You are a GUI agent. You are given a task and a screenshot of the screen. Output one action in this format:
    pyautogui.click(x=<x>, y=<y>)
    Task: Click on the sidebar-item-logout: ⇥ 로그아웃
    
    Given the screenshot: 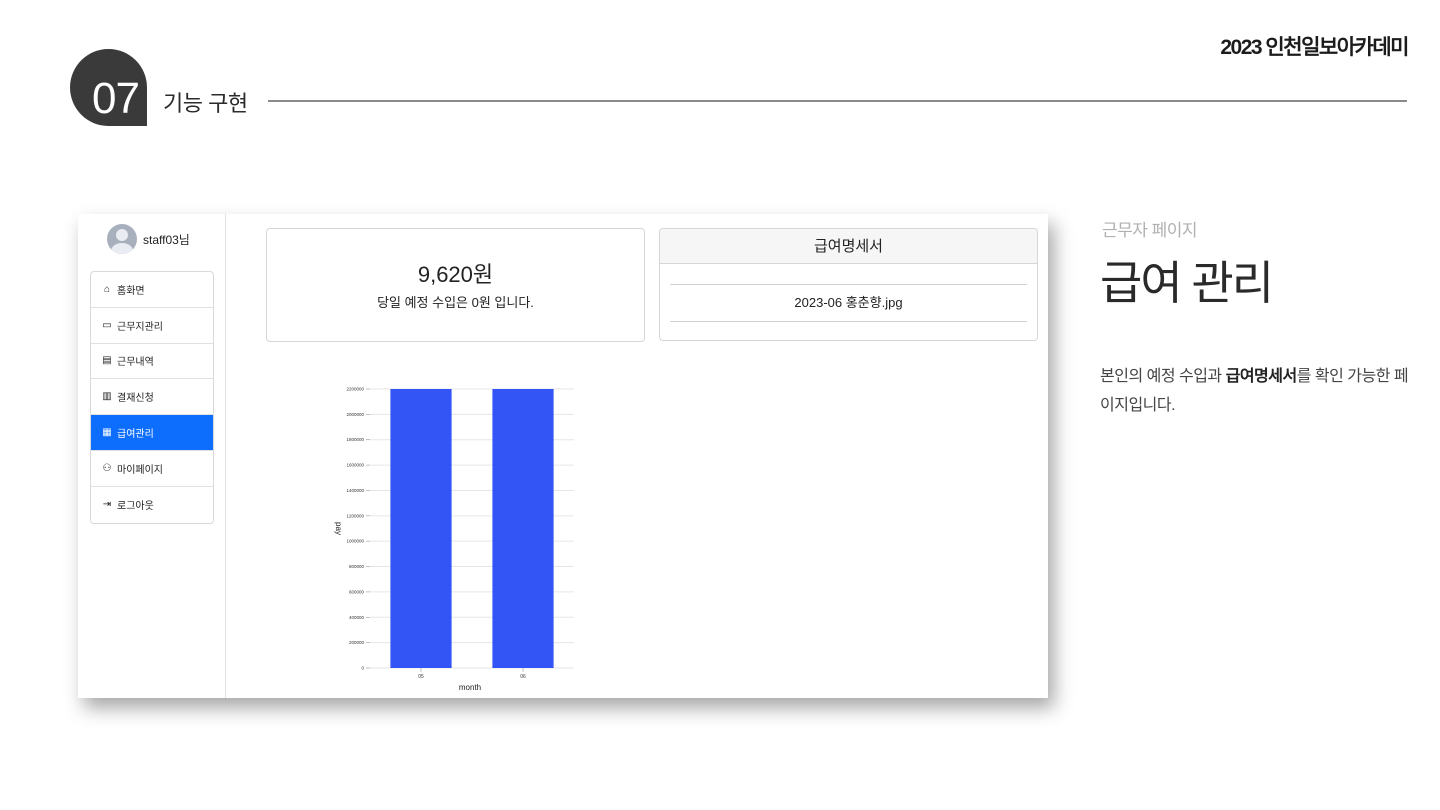 What is the action you would take?
    pyautogui.click(x=152, y=505)
    